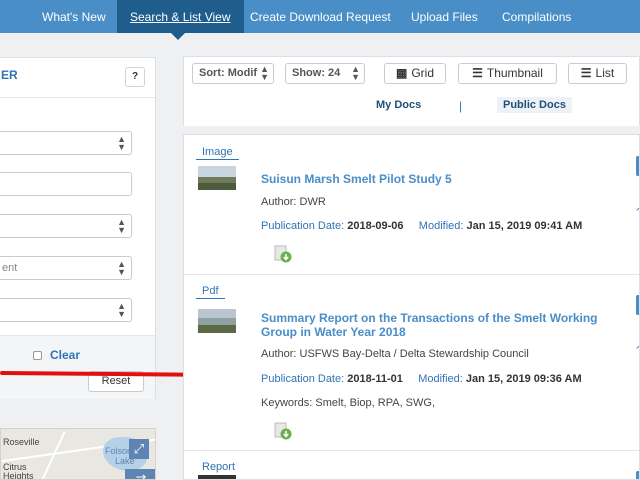 Image resolution: width=640 pixels, height=480 pixels. Describe the element at coordinates (9, 75) in the screenshot. I see `filter-title: ER` at that location.